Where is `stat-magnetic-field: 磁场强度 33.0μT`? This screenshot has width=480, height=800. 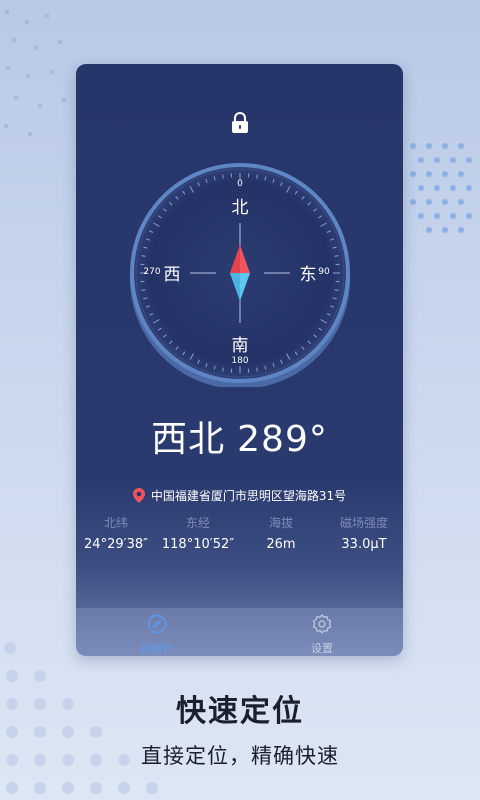 stat-magnetic-field: 磁场强度 33.0μT is located at coordinates (361, 533).